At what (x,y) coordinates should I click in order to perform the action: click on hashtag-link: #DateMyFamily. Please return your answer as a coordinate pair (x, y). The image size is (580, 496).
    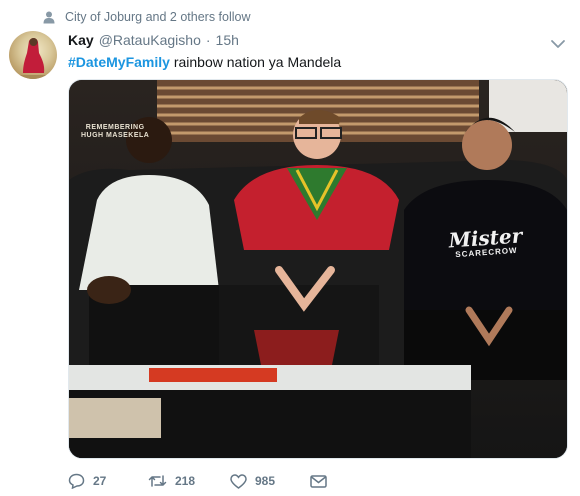
    Looking at the image, I should click on (119, 62).